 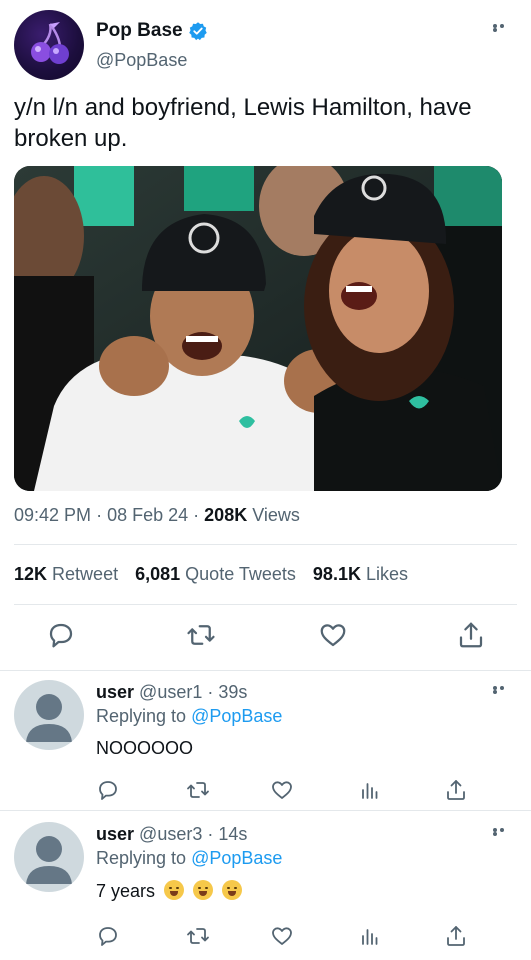 I want to click on tweet-time: 09:42 PM, so click(x=52, y=515).